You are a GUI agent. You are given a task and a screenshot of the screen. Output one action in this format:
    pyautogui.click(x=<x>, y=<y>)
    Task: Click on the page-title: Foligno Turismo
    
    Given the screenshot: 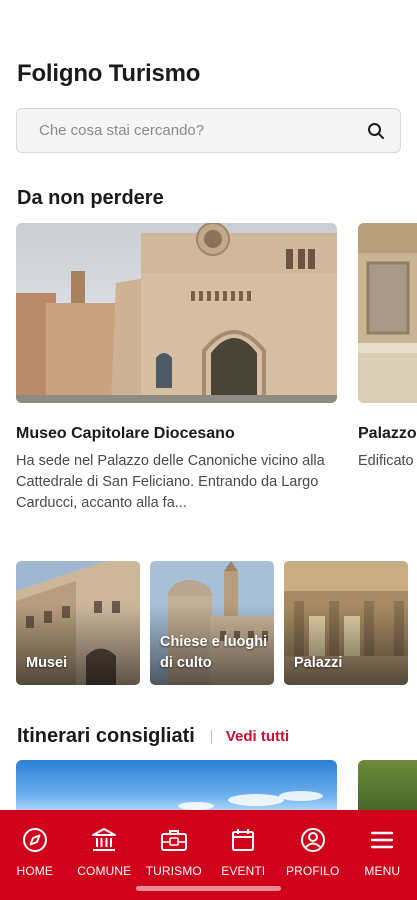 What is the action you would take?
    pyautogui.click(x=109, y=73)
    